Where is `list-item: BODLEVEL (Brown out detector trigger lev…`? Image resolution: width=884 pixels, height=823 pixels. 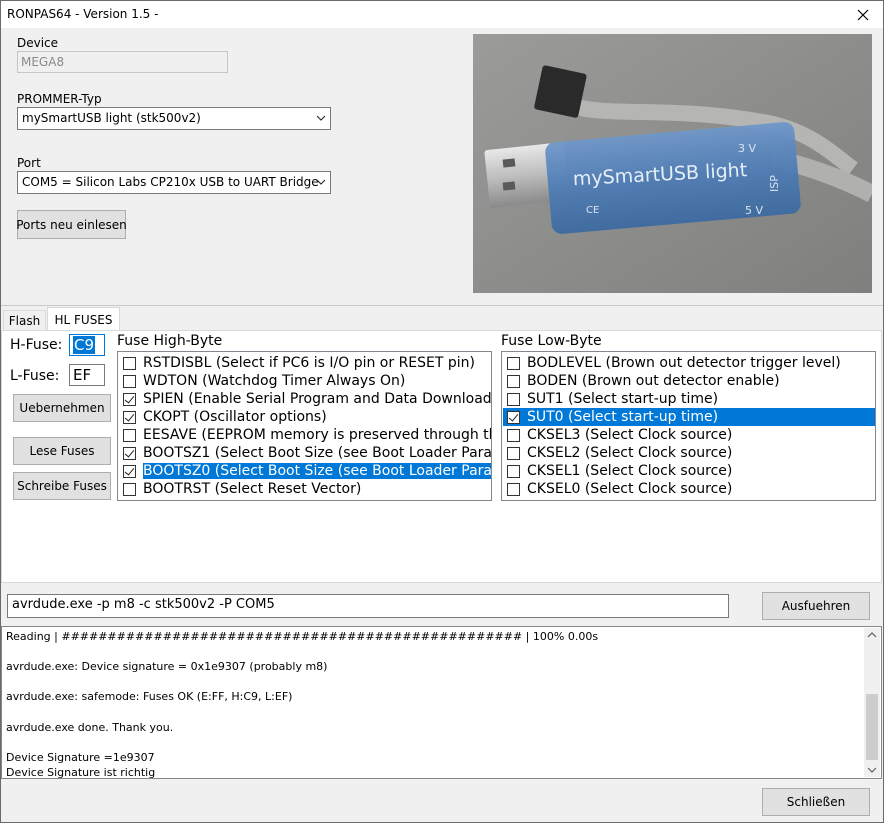 list-item: BODLEVEL (Brown out detector trigger lev… is located at coordinates (689, 363).